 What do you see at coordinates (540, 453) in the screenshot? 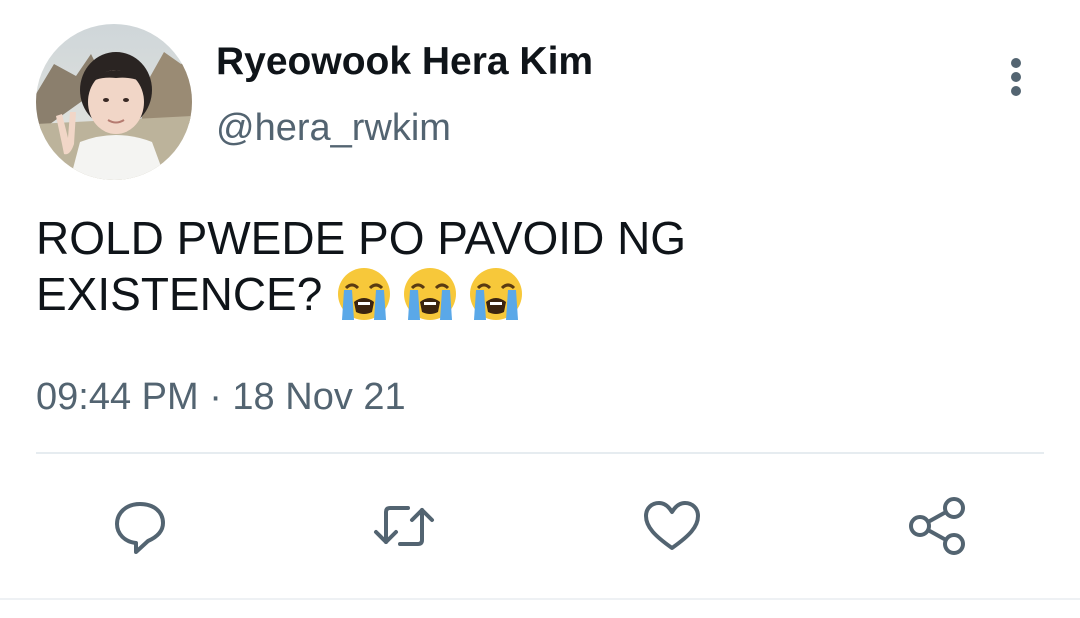
I see `divider` at bounding box center [540, 453].